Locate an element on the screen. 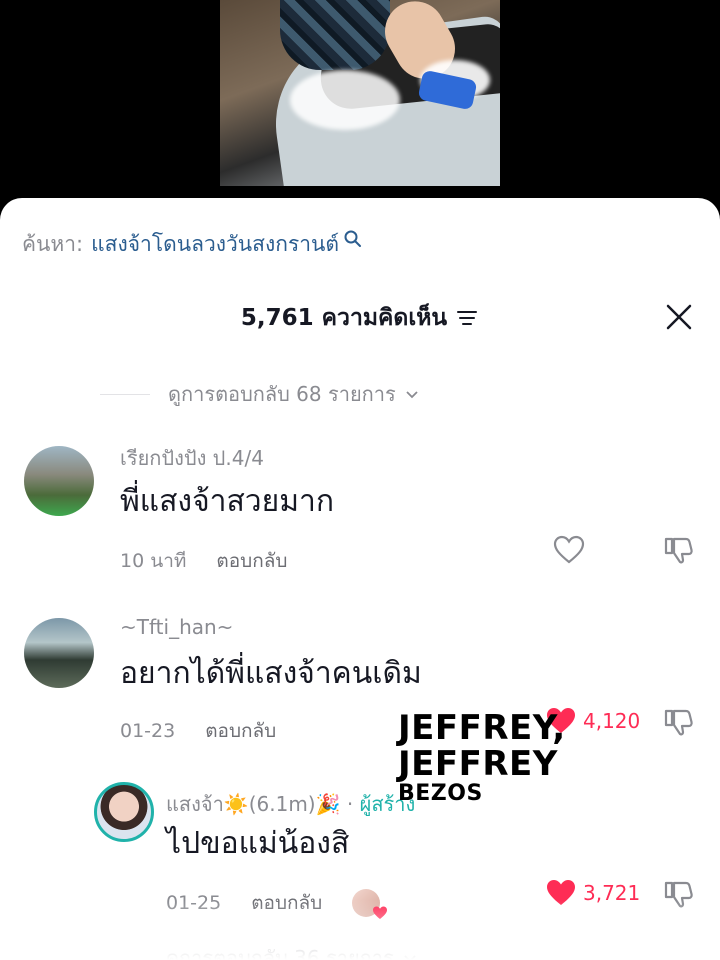  video-player is located at coordinates (360, 93).